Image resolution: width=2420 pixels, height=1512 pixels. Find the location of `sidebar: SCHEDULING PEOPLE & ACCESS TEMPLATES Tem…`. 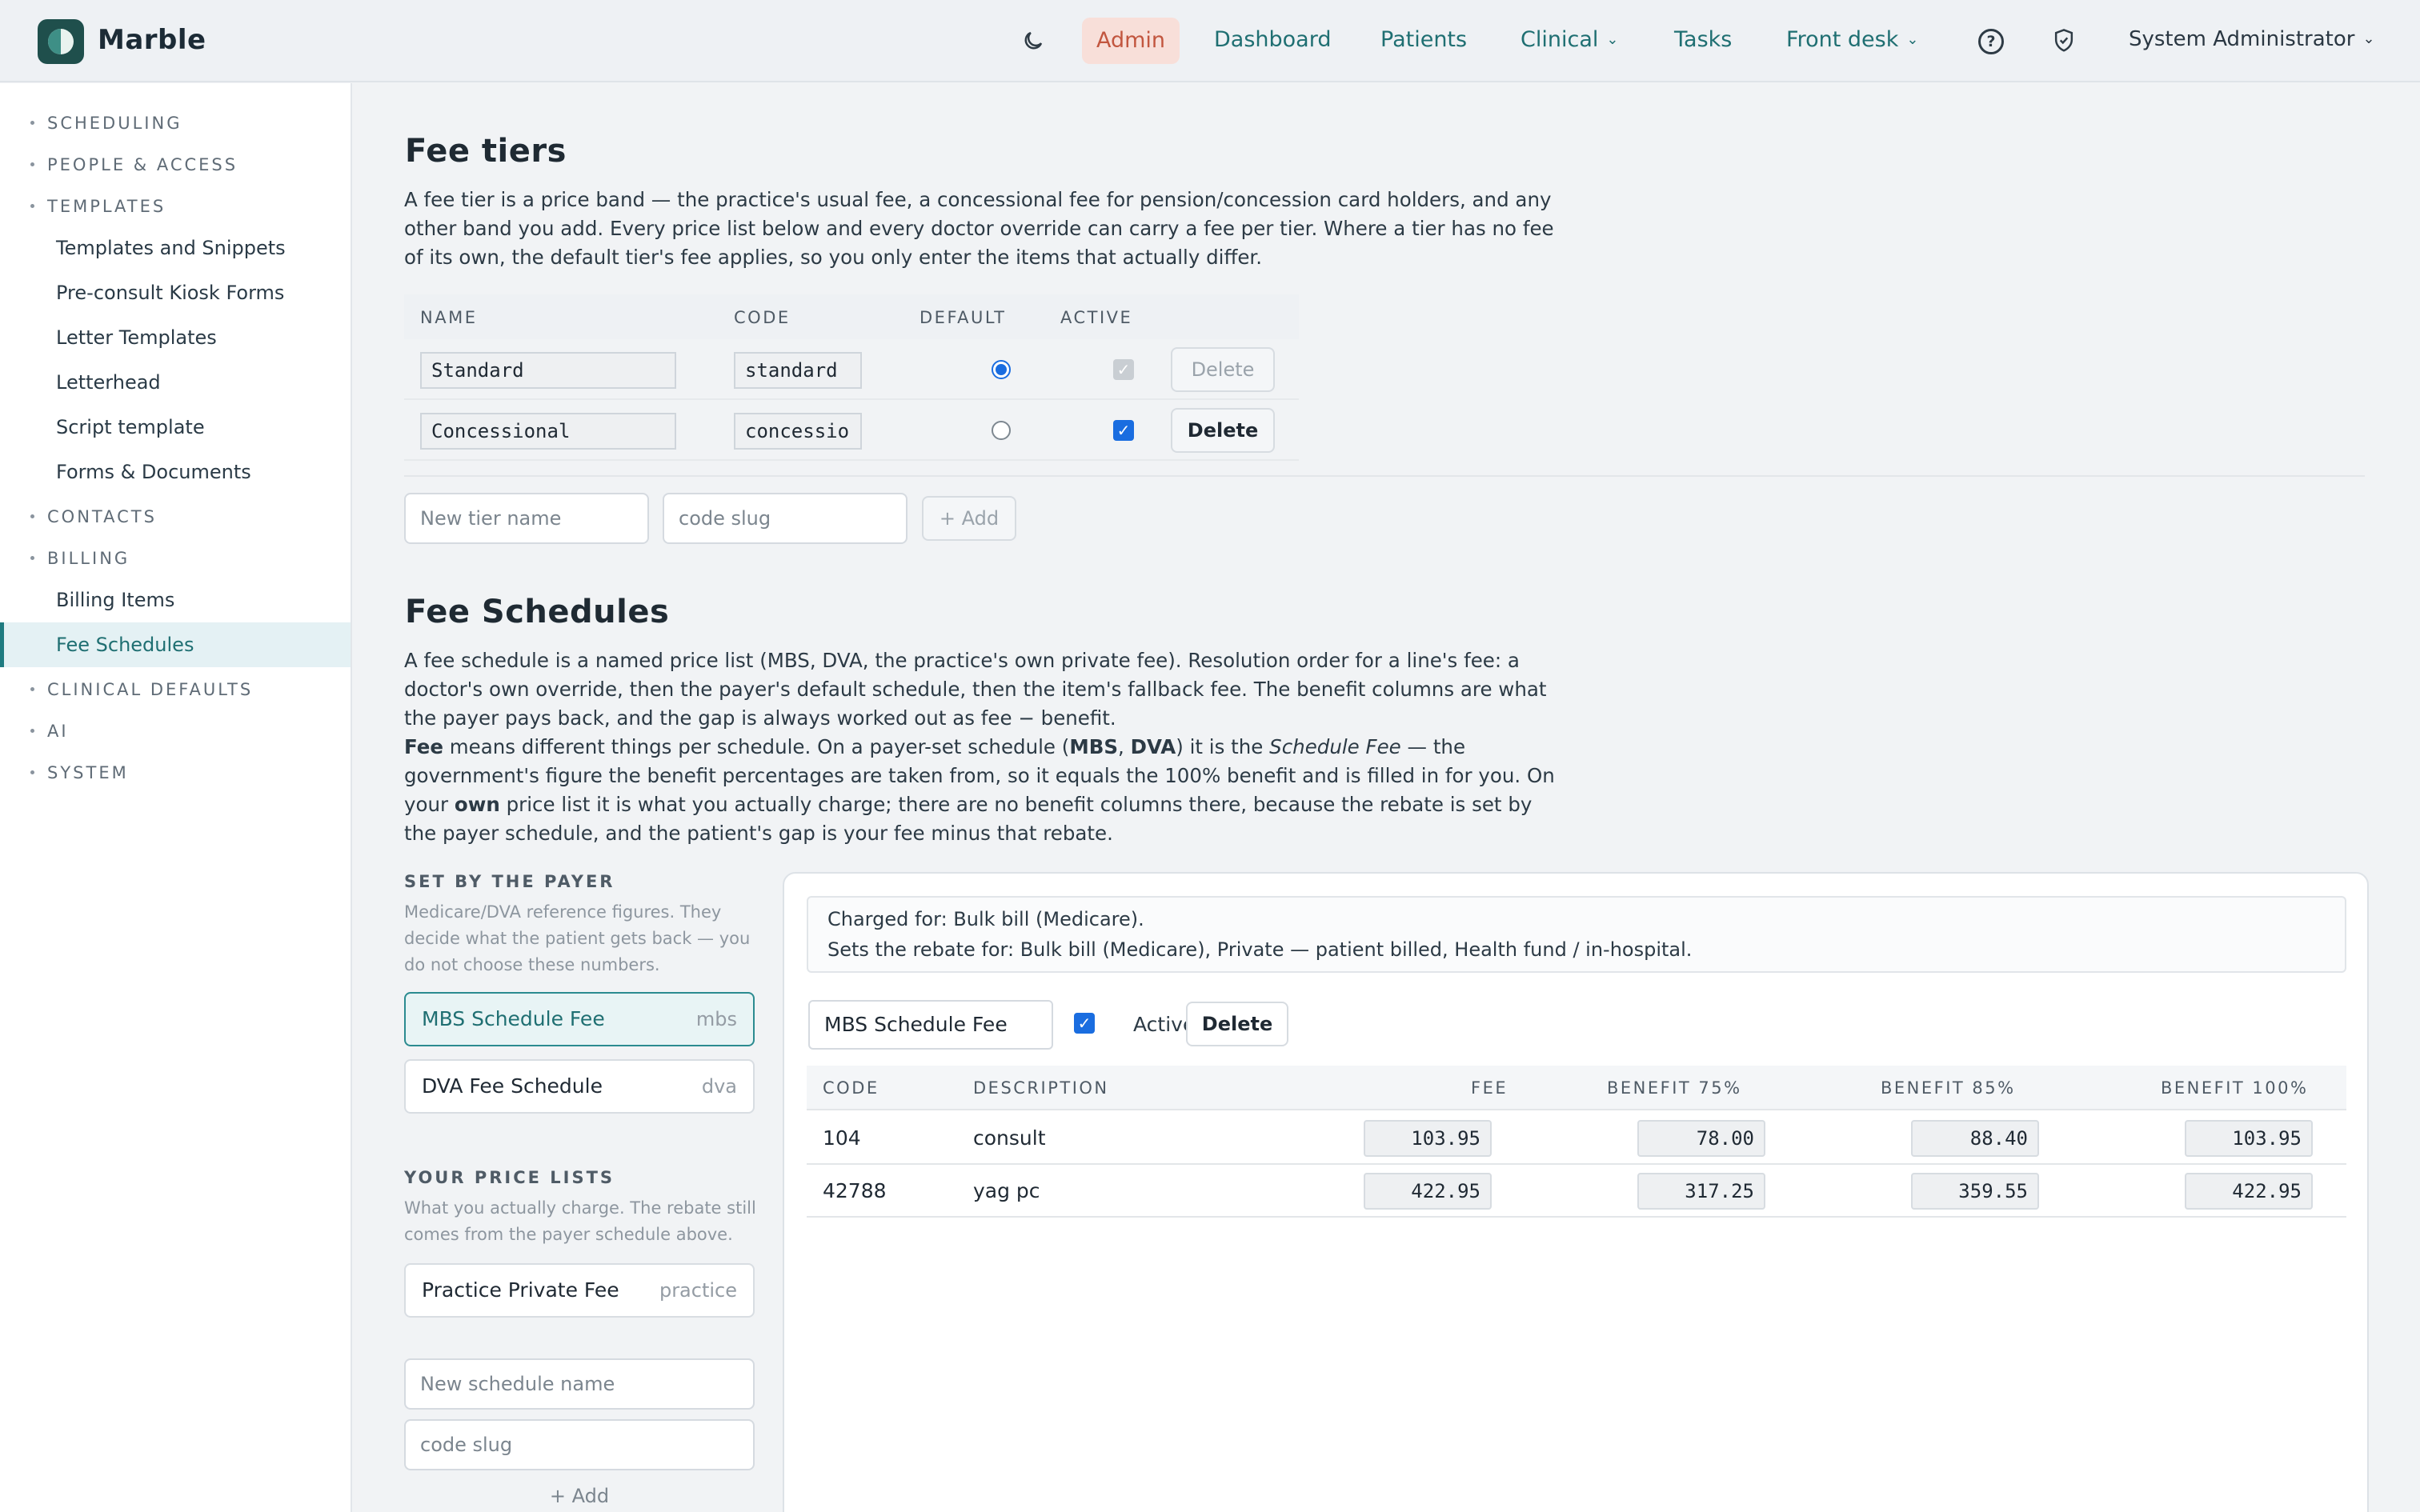

sidebar: SCHEDULING PEOPLE & ACCESS TEMPLATES Tem… is located at coordinates (176, 797).